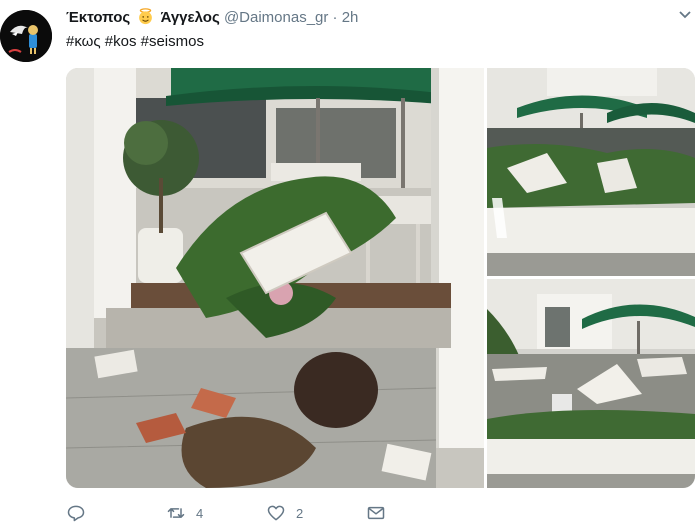  What do you see at coordinates (276, 513) in the screenshot?
I see `heart-icon` at bounding box center [276, 513].